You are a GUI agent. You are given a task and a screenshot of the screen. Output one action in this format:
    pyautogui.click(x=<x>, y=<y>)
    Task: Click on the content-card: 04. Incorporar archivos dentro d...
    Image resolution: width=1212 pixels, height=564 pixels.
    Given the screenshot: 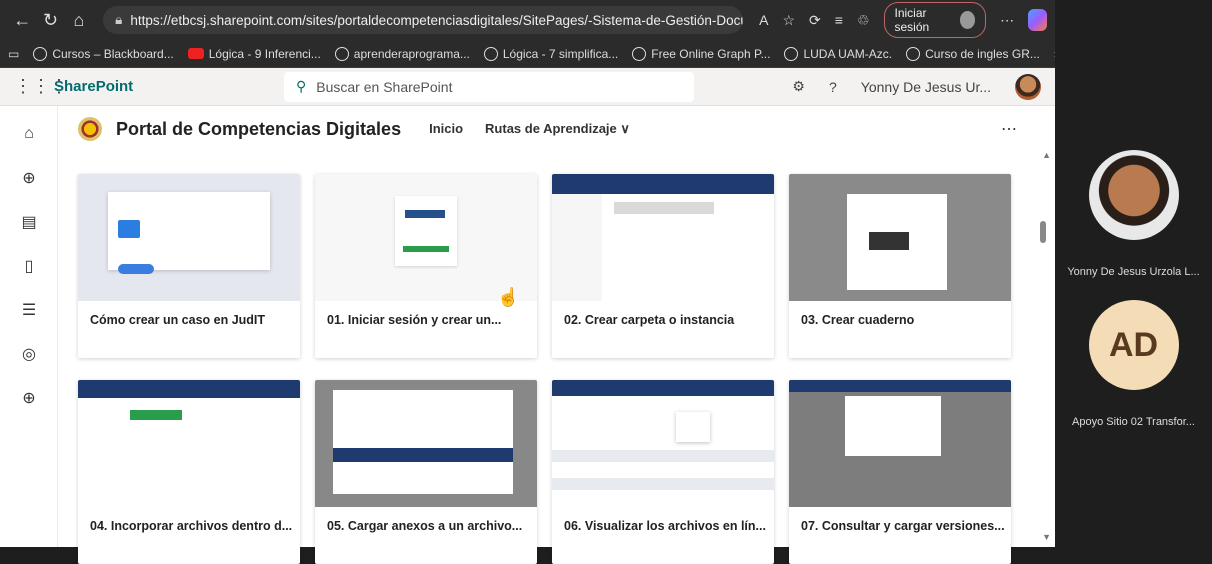 What is the action you would take?
    pyautogui.click(x=189, y=472)
    